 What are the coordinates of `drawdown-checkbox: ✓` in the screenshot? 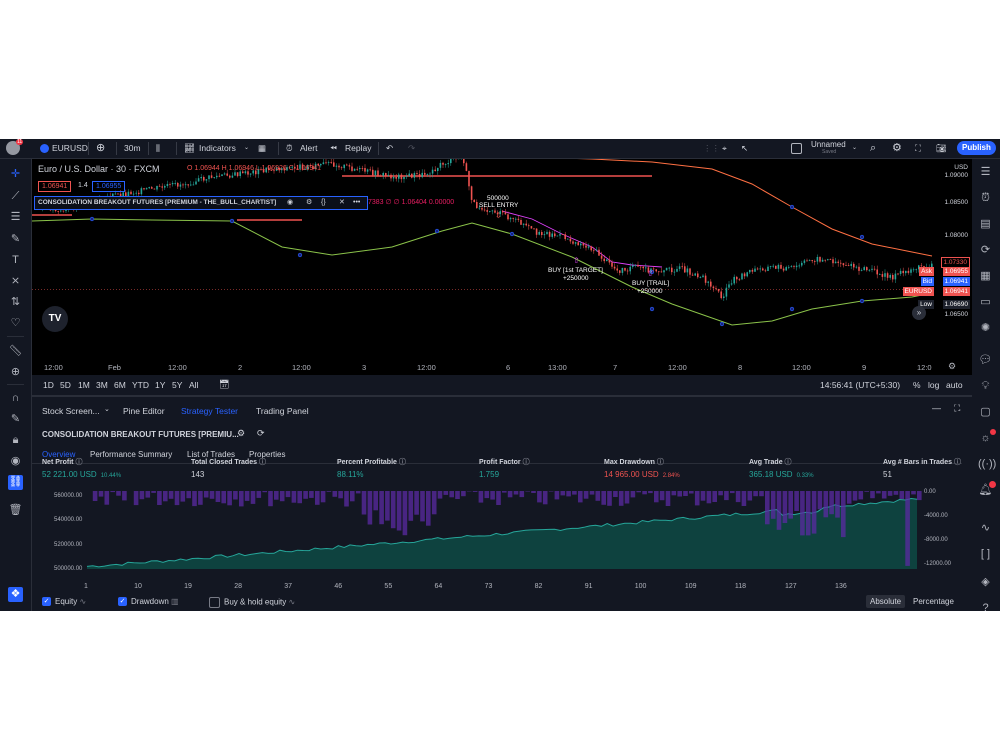 It's located at (122, 602).